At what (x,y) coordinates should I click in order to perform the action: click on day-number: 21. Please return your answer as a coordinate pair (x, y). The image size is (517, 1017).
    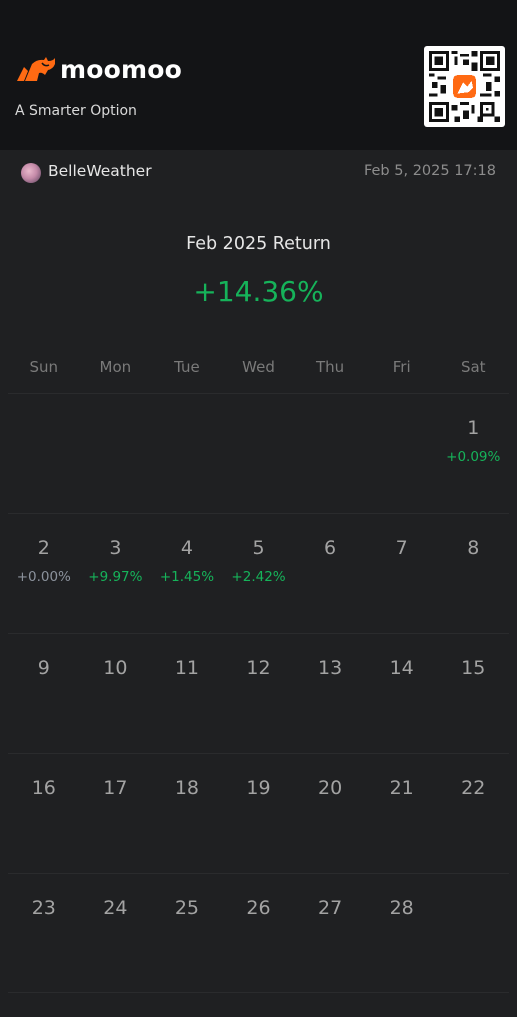
    Looking at the image, I should click on (401, 788).